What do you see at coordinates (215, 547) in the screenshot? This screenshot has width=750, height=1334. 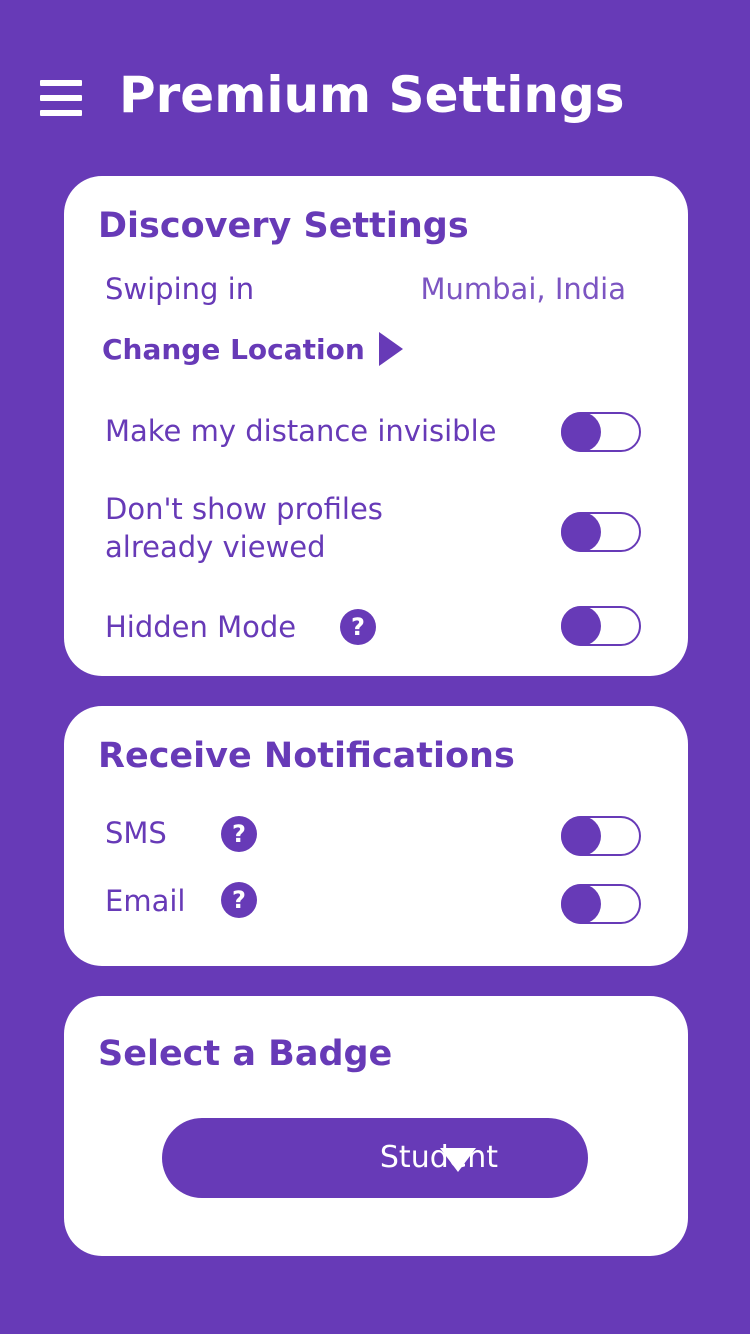 I see `hide-viewed-profiles-label-line2: already viewed` at bounding box center [215, 547].